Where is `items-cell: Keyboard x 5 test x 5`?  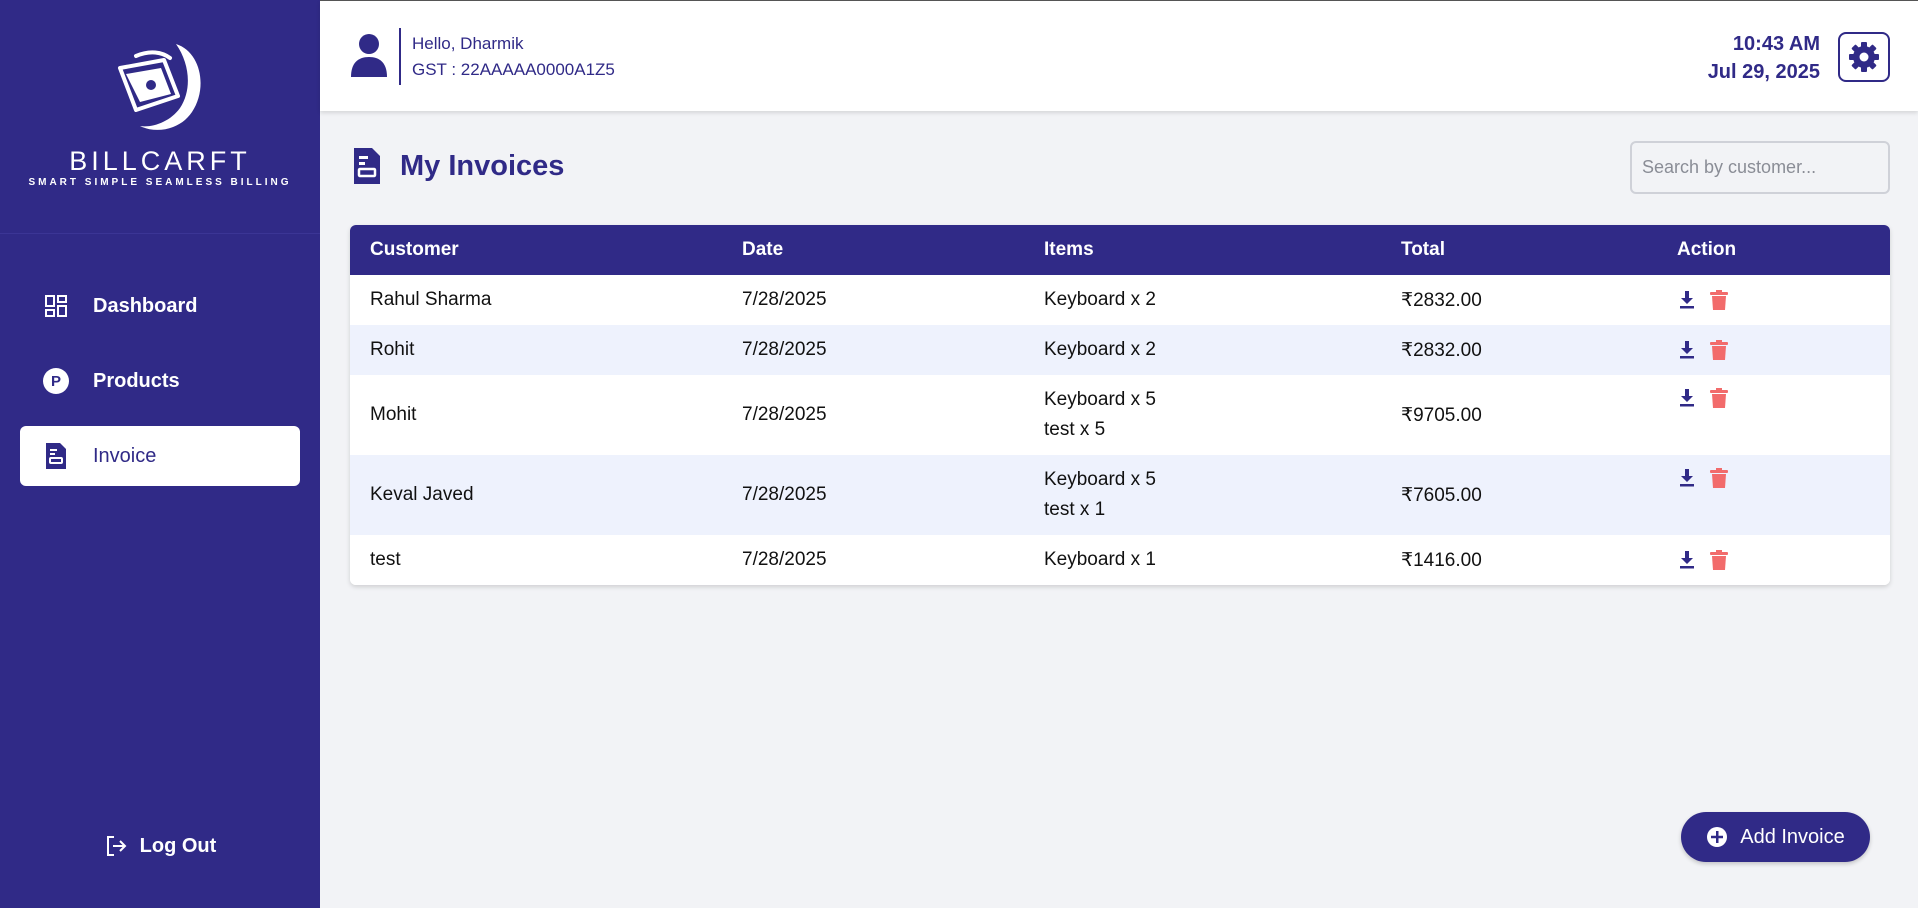 items-cell: Keyboard x 5 test x 5 is located at coordinates (1202, 415).